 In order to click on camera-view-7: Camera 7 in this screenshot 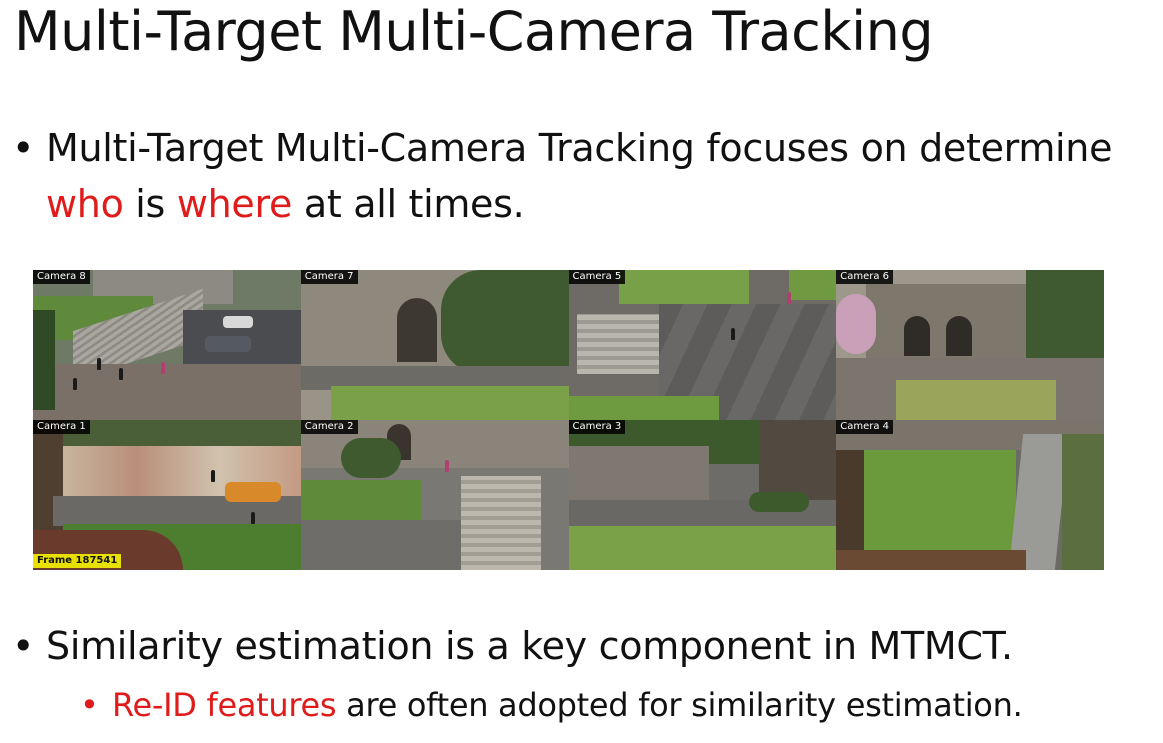, I will do `click(434, 345)`.